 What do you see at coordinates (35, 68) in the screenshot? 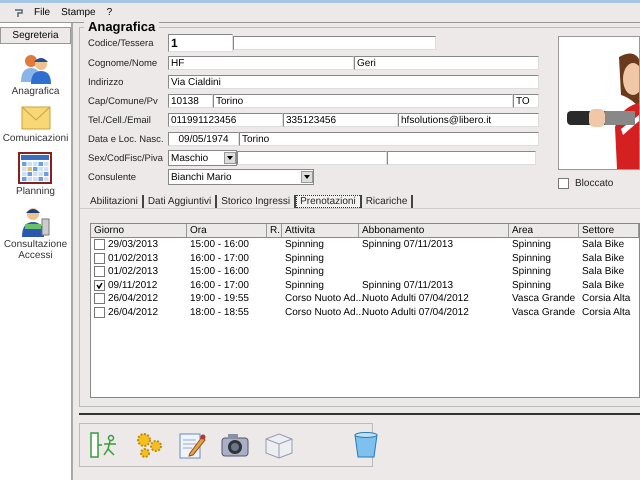
I see `people-icon` at bounding box center [35, 68].